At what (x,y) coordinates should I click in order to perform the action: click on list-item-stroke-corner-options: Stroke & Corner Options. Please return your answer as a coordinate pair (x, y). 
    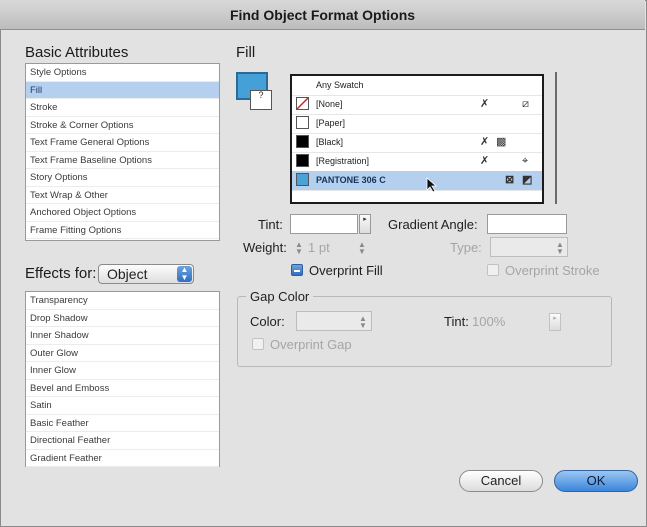
    Looking at the image, I should click on (122, 125).